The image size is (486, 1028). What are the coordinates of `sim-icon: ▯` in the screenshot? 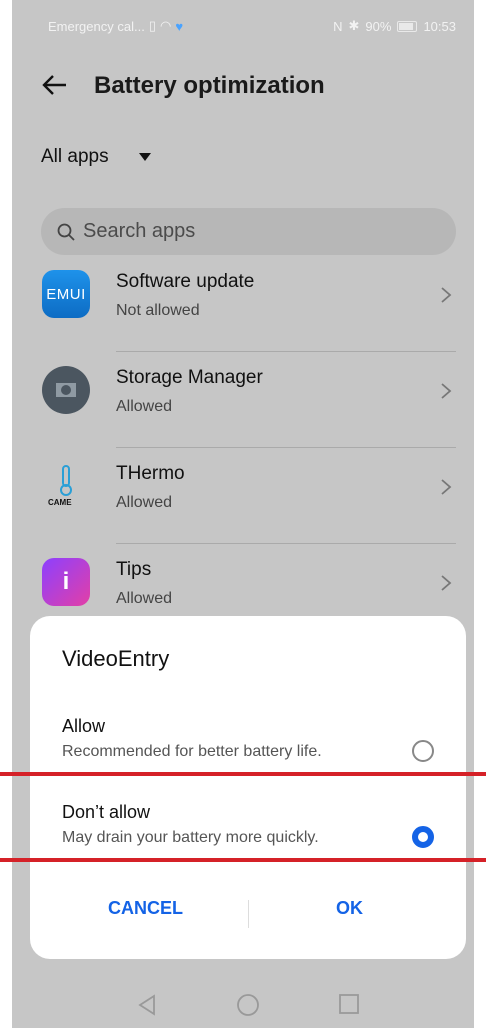 It's located at (152, 25).